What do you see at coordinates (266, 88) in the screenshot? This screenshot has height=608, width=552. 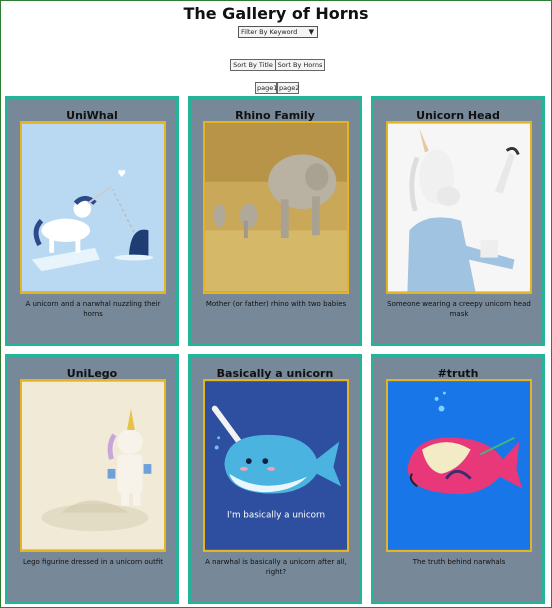 I see `page1-button: page1` at bounding box center [266, 88].